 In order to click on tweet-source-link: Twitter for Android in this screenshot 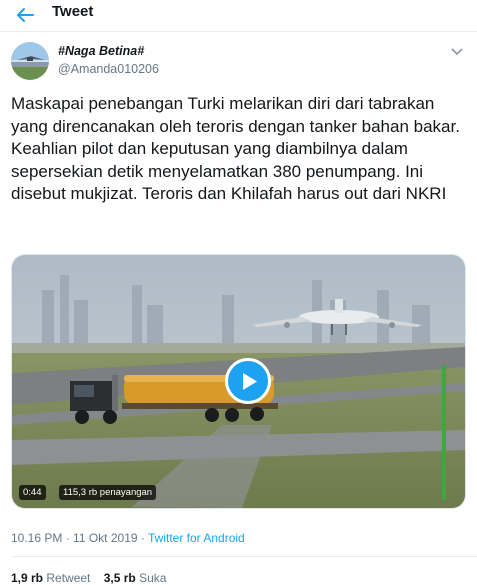, I will do `click(196, 538)`.